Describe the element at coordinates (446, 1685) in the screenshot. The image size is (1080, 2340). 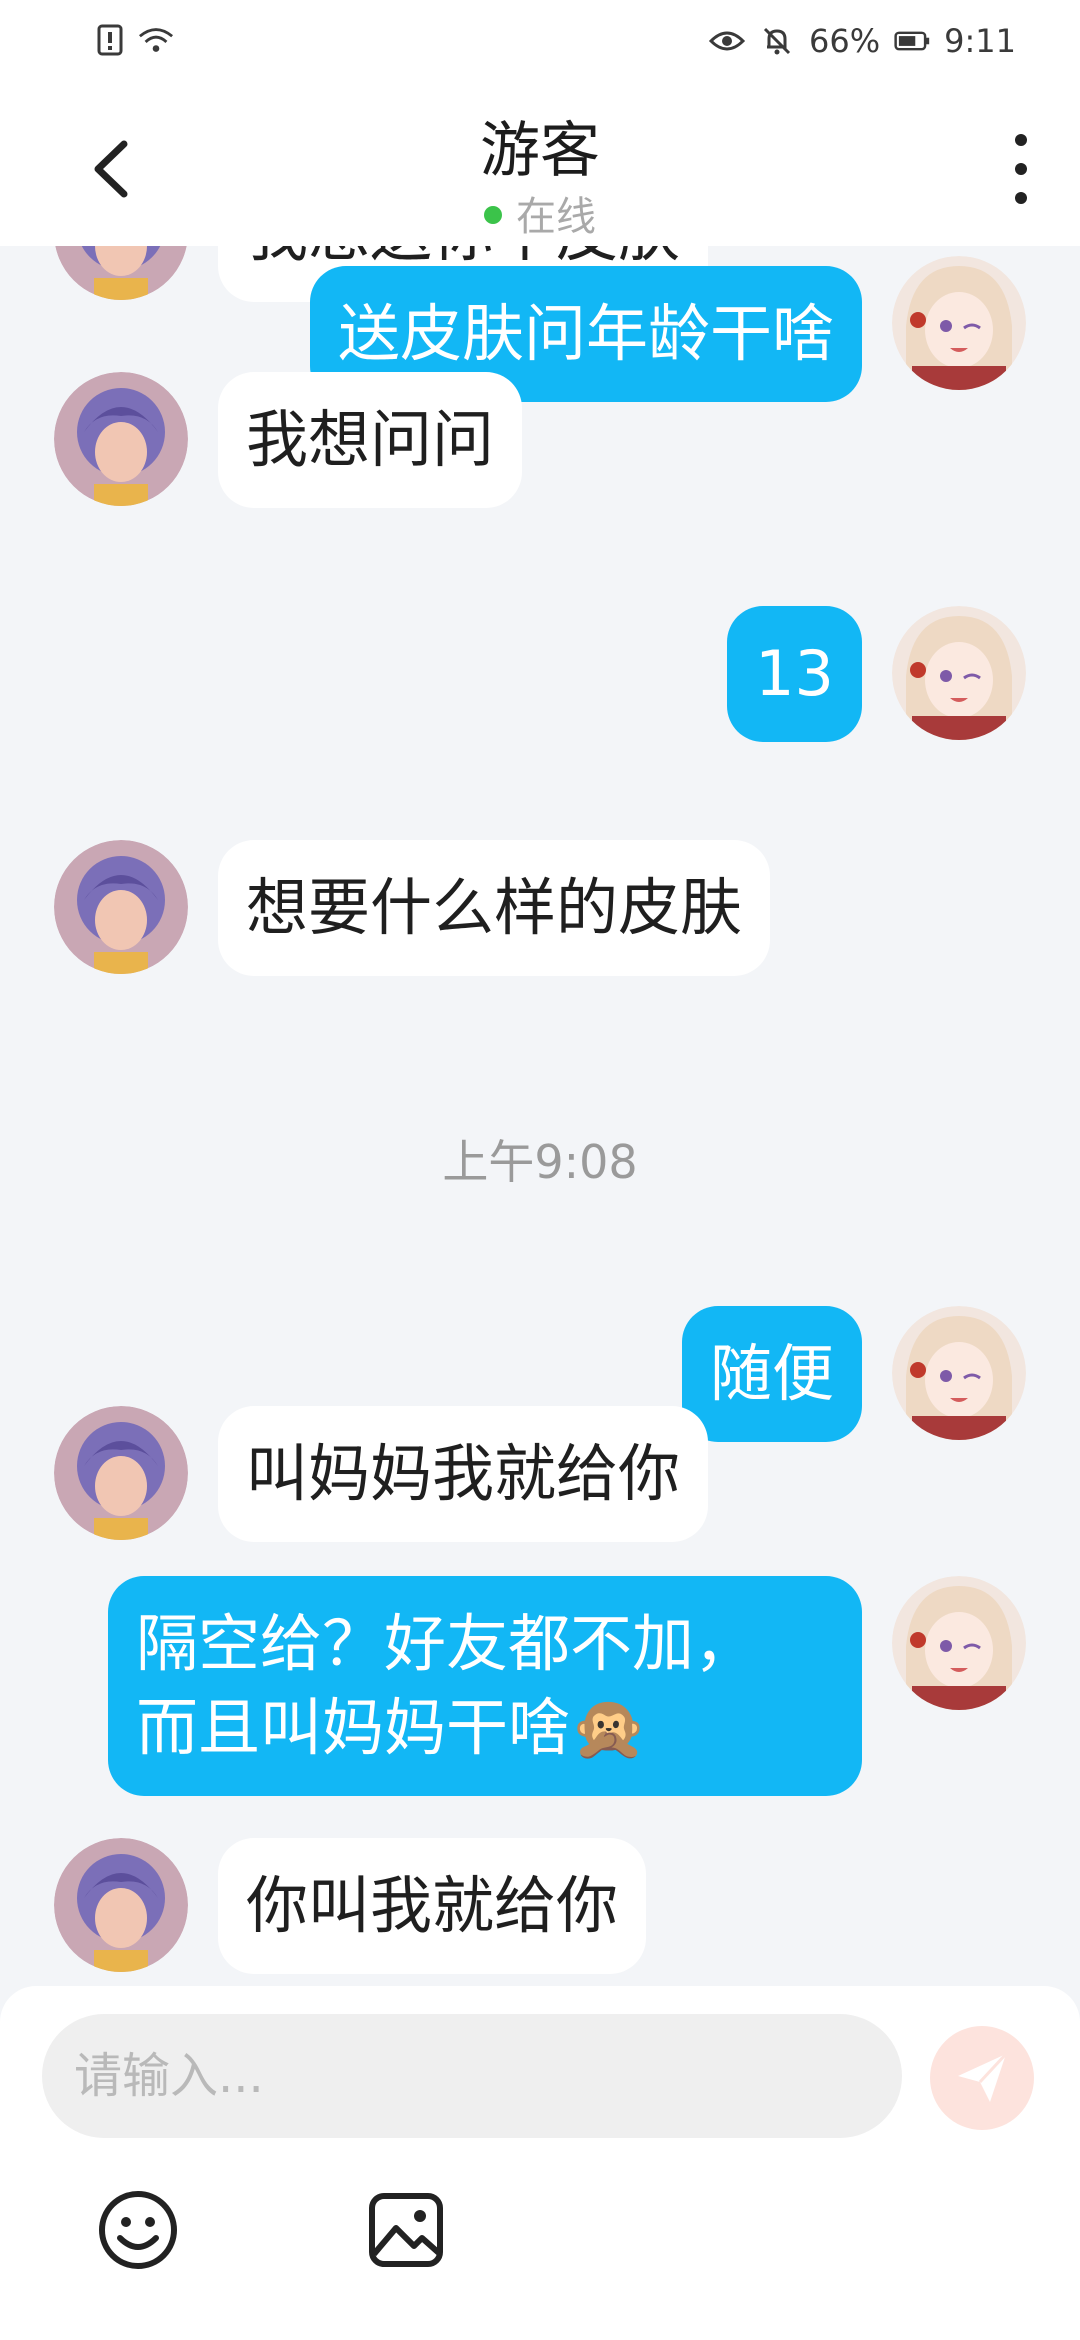
I see `message-text: 隔空给？好友都不加， 而且叫妈妈干啥` at that location.